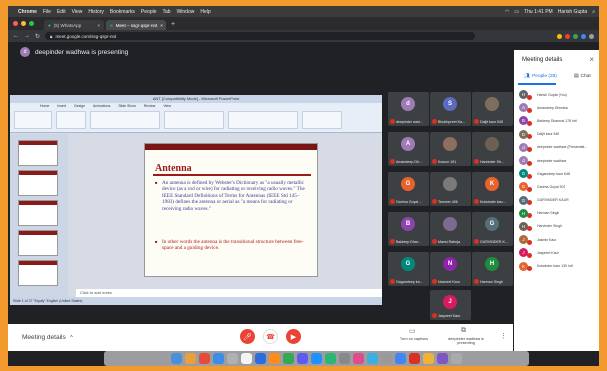  What do you see at coordinates (260, 36) in the screenshot?
I see `url-input: 🔒︎ meet.google.com/ssg-qspr-nnt` at bounding box center [260, 36].